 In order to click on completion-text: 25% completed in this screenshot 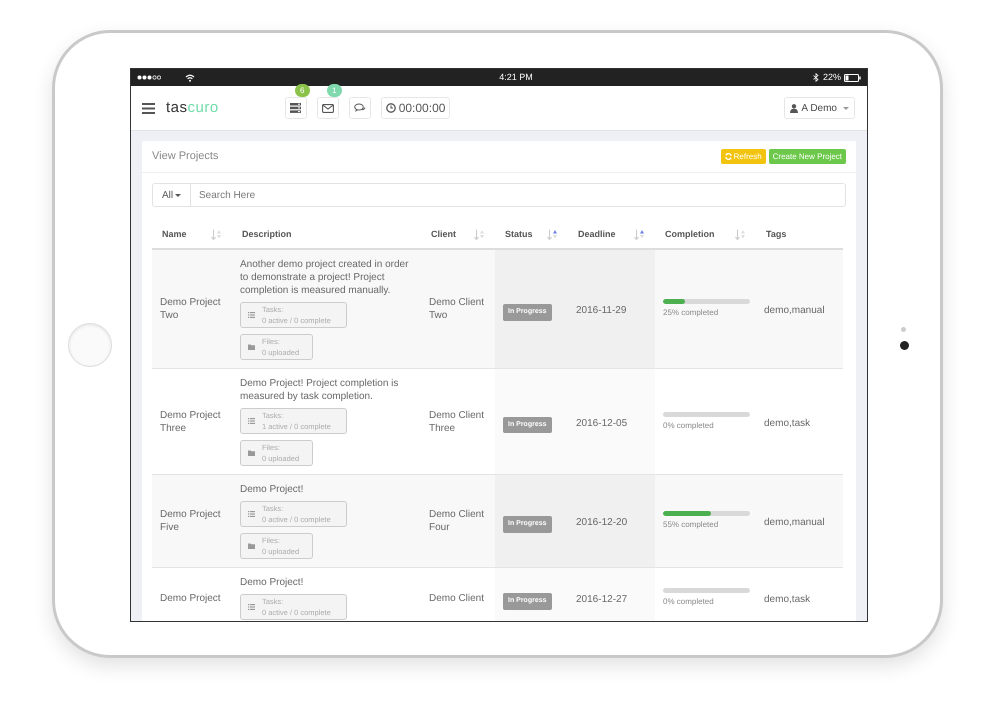, I will do `click(691, 313)`.